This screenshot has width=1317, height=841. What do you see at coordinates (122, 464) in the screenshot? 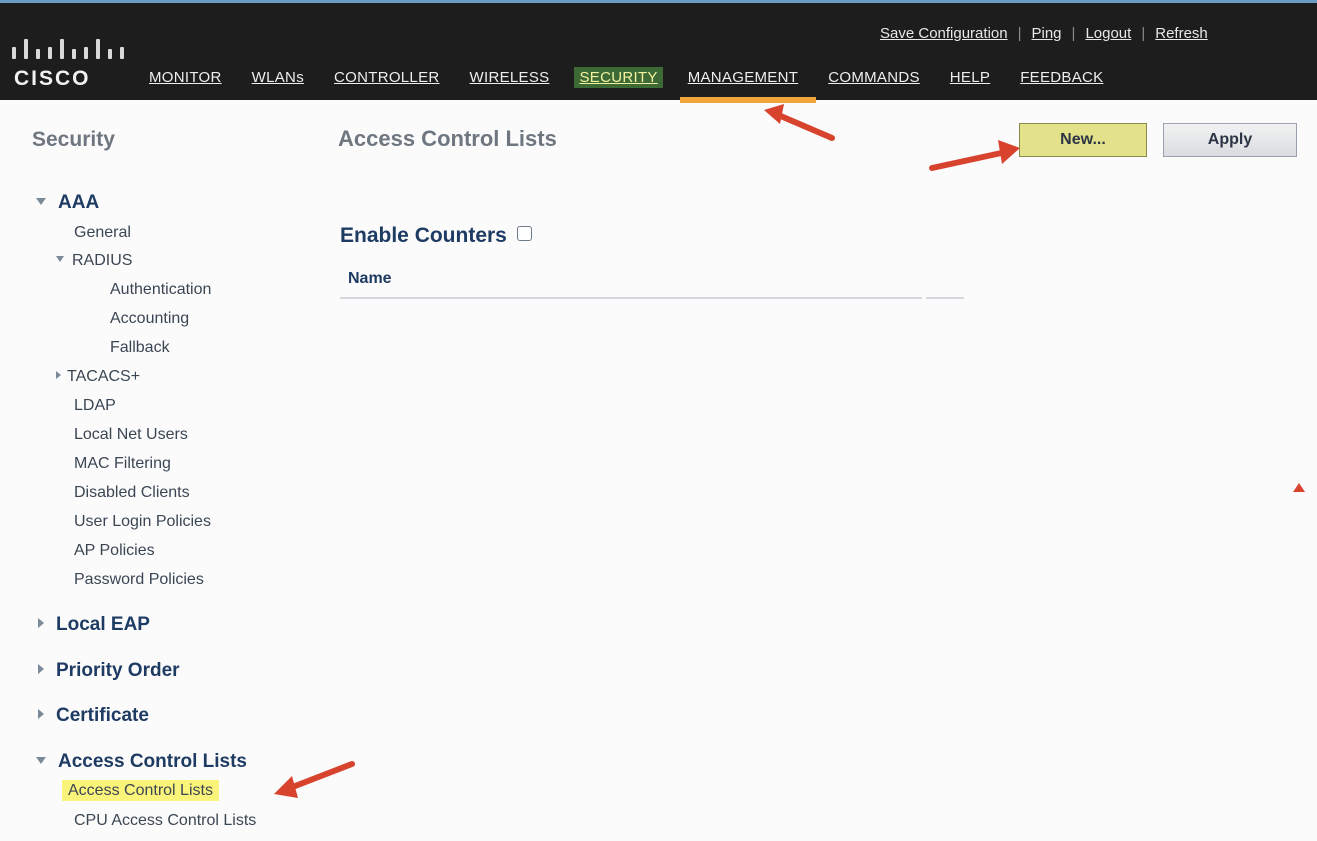
I see `sidebar-item-mac-filtering: MAC Filtering` at bounding box center [122, 464].